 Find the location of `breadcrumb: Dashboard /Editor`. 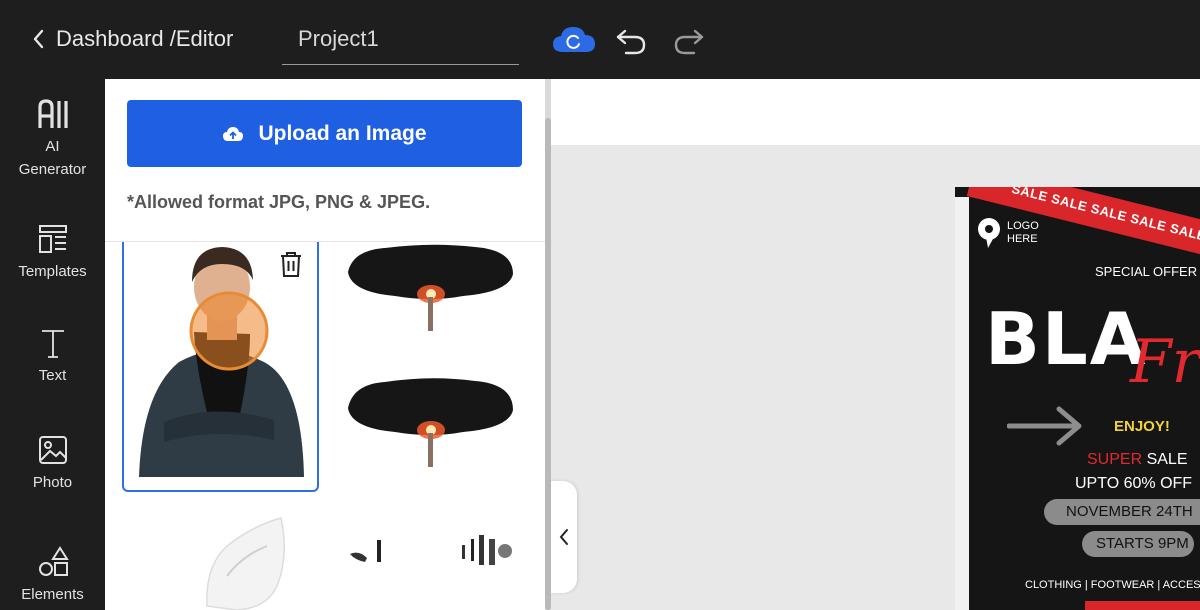

breadcrumb: Dashboard /Editor is located at coordinates (145, 38).